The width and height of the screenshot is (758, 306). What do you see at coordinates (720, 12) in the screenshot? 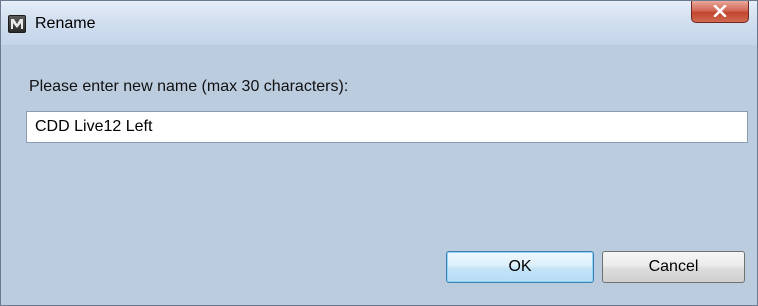
I see `close-button` at bounding box center [720, 12].